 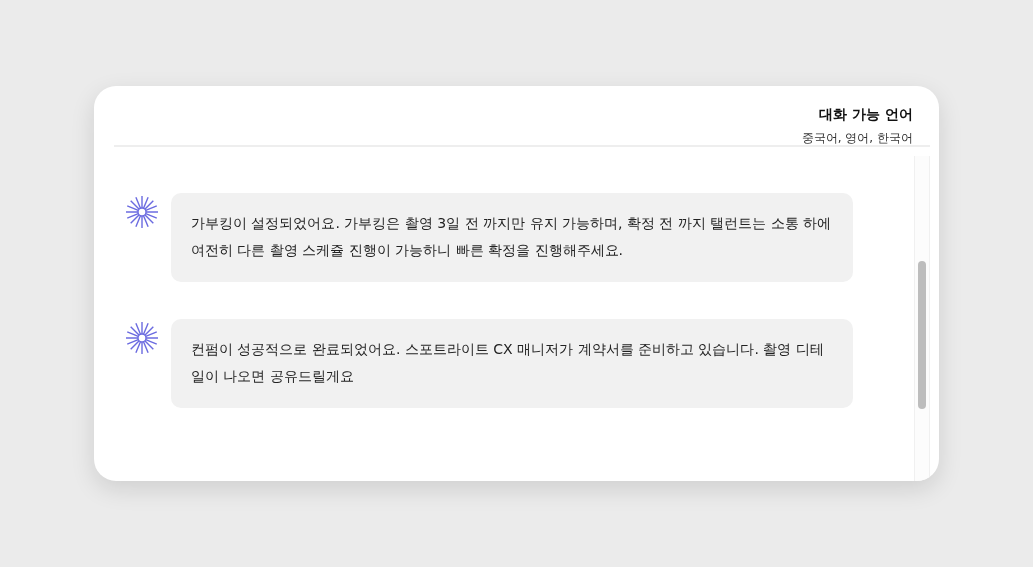 I want to click on header-title: 대화 가능 언어, so click(x=866, y=115).